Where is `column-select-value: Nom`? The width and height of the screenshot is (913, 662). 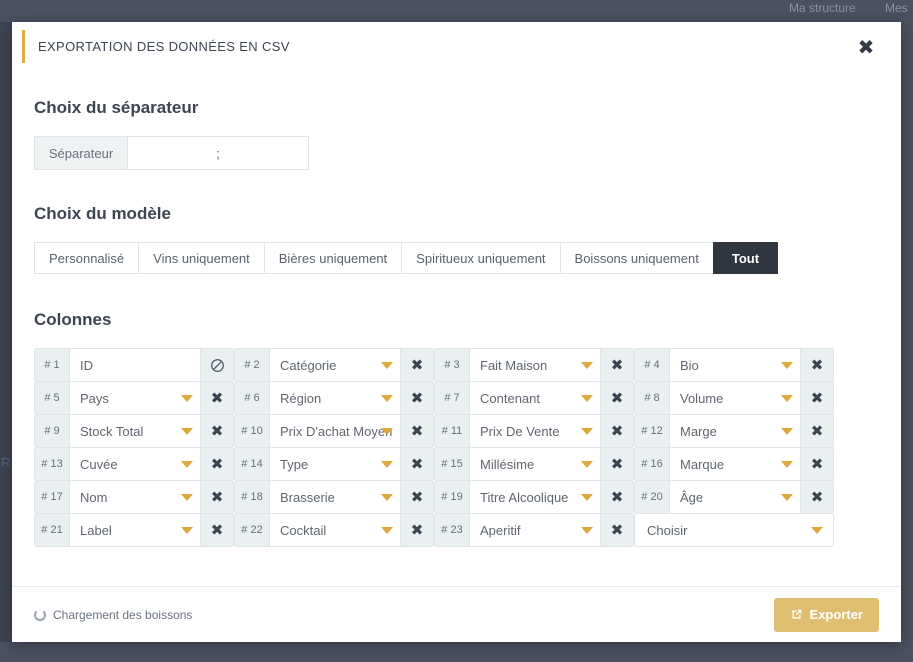
column-select-value: Nom is located at coordinates (94, 497).